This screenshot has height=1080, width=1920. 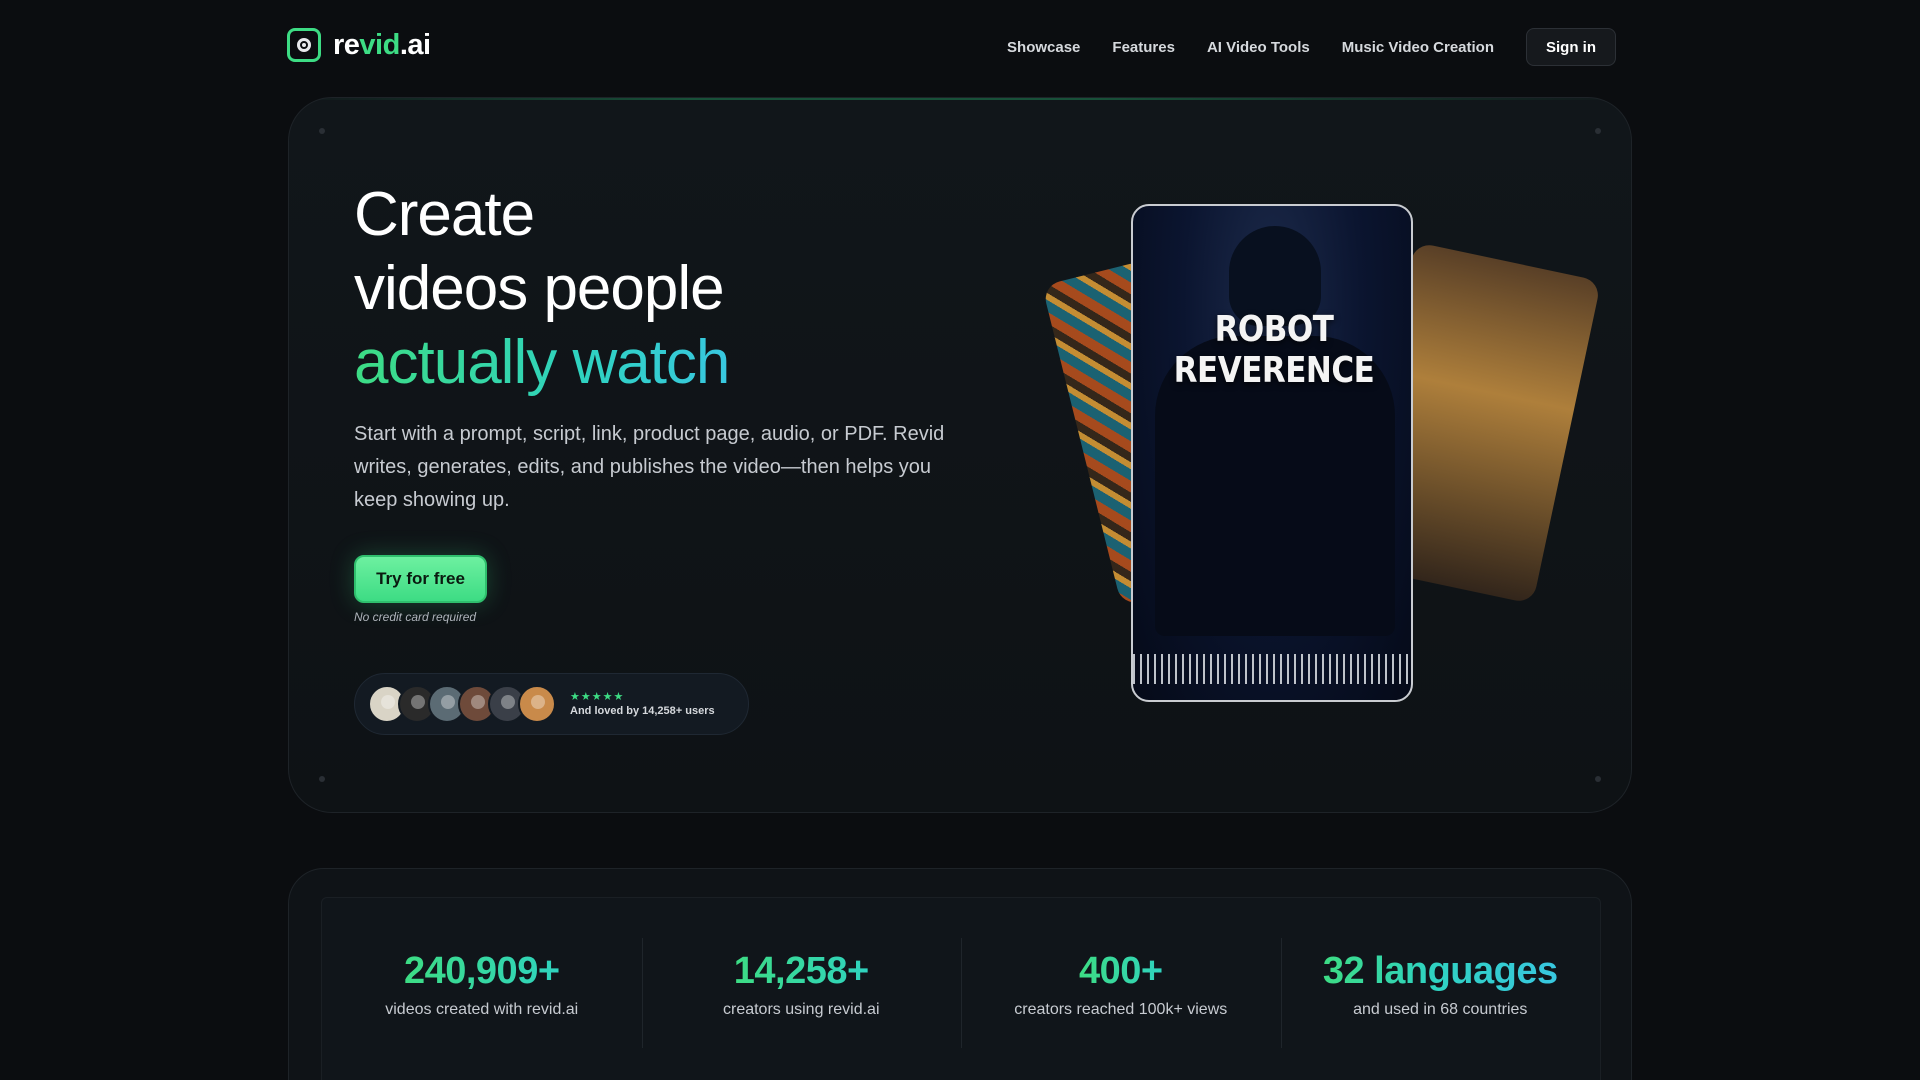 I want to click on logo: revid.ai, so click(x=359, y=45).